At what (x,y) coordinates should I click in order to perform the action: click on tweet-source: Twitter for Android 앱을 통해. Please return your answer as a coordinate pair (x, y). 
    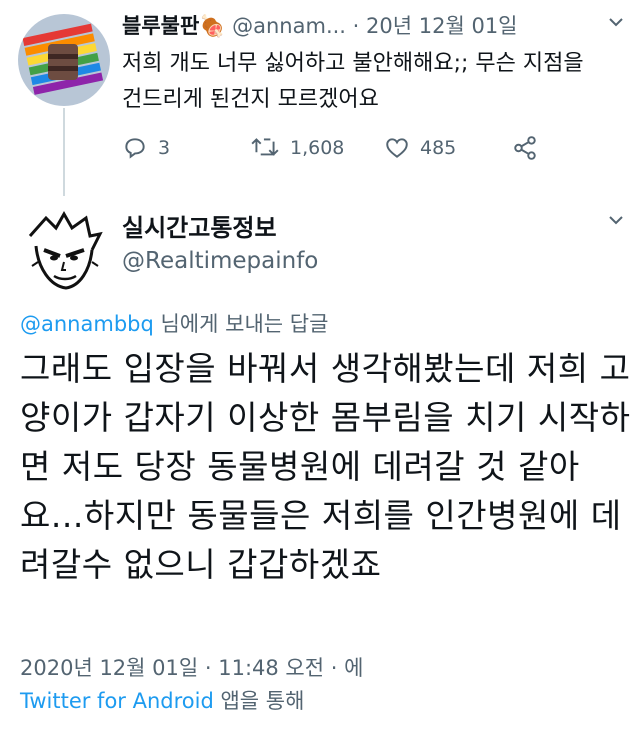
    Looking at the image, I should click on (162, 700).